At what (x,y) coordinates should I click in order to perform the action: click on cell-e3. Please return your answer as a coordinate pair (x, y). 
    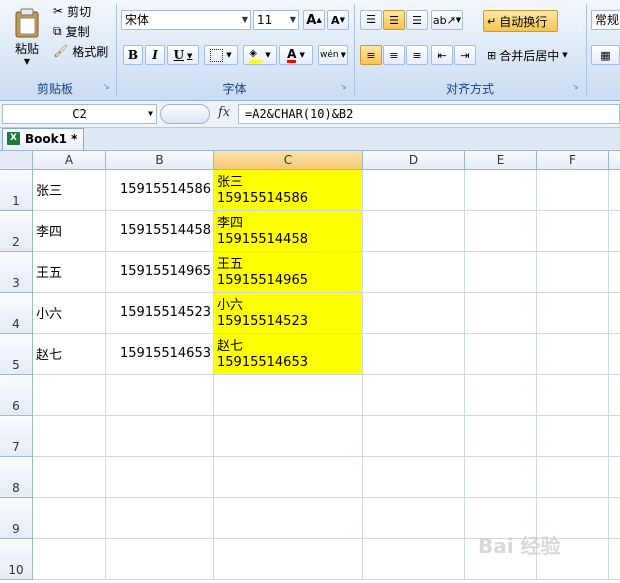
    Looking at the image, I should click on (501, 272).